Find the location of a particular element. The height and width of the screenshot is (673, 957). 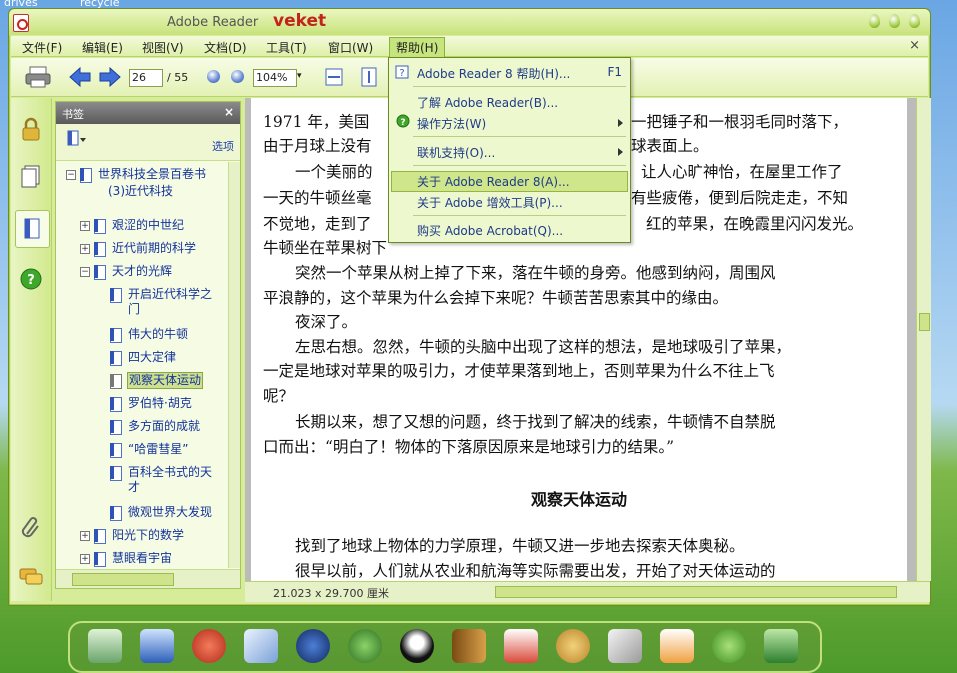

bookmark-item: 多方面的成就 is located at coordinates (164, 426).